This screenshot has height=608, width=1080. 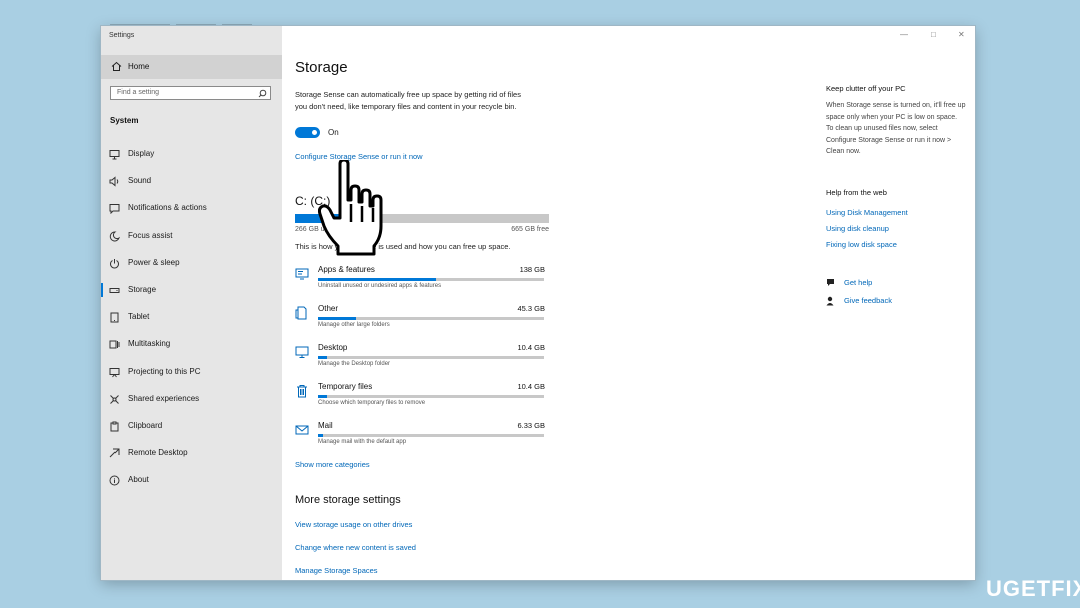 I want to click on sidebar-item-about: About, so click(x=191, y=482).